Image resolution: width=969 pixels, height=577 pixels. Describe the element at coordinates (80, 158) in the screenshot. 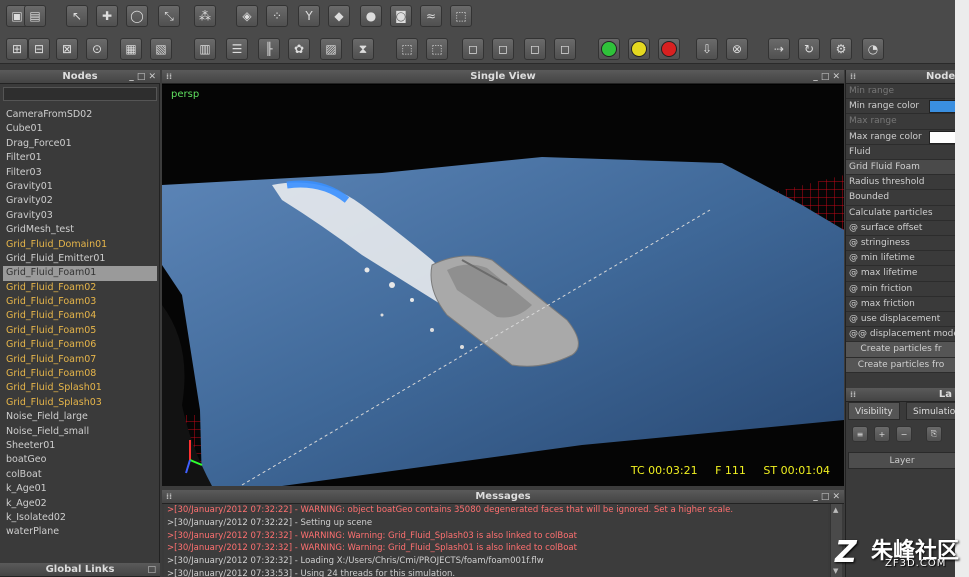

I see `node-list-item: Filter01` at that location.